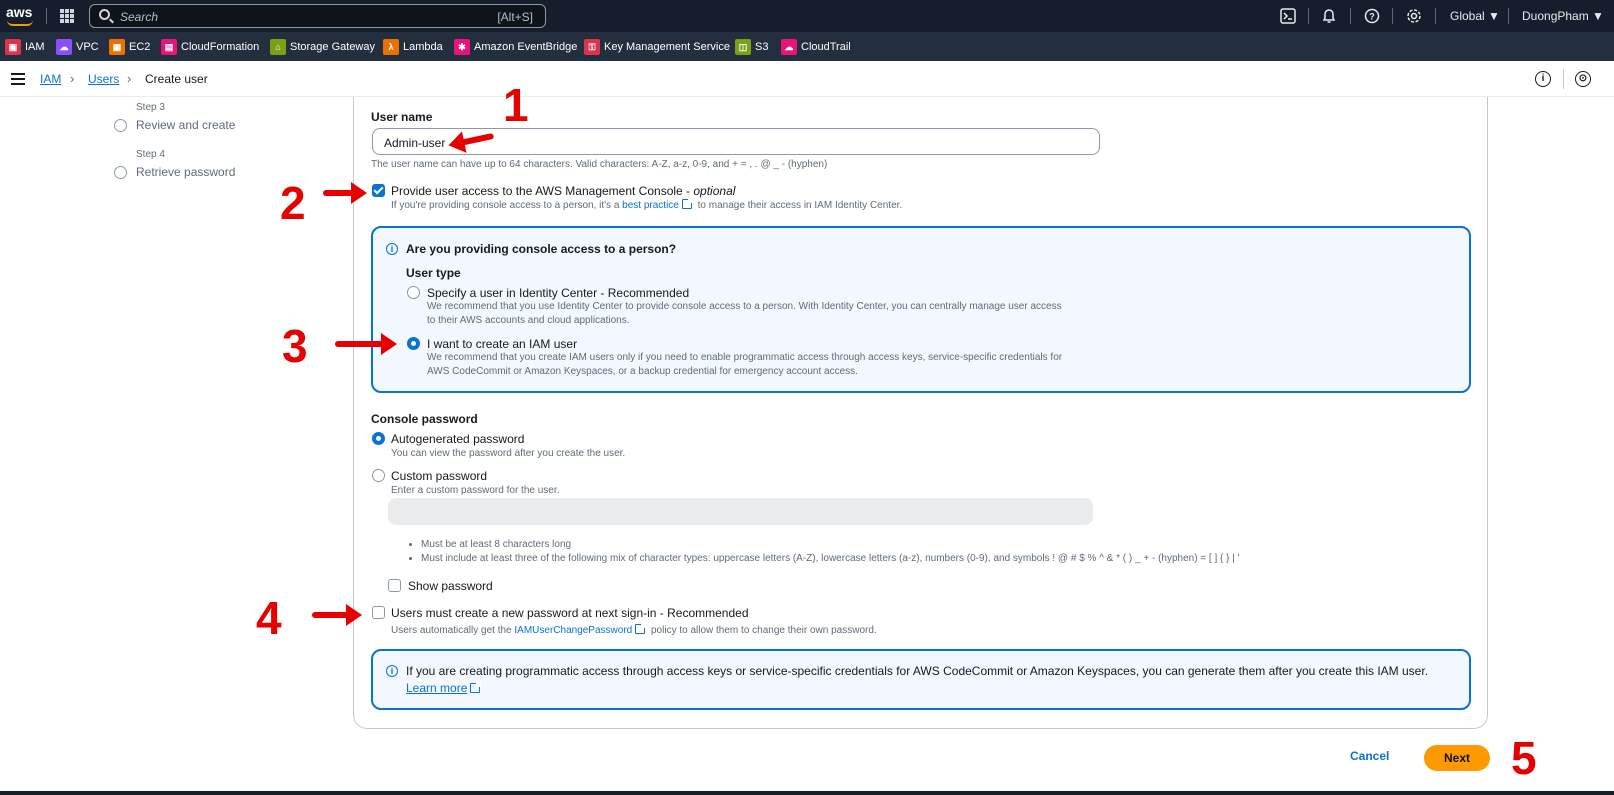 This screenshot has height=795, width=1614. I want to click on feedback-icon: ⊙, so click(1583, 79).